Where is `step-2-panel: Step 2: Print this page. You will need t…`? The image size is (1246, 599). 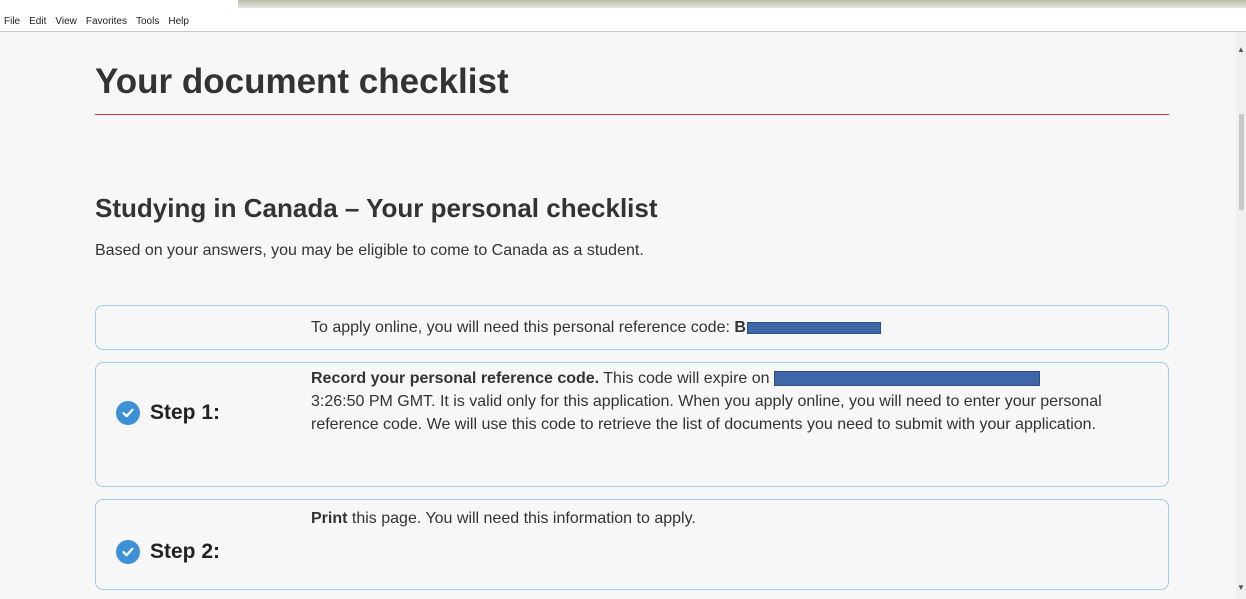
step-2-panel: Step 2: Print this page. You will need t… is located at coordinates (632, 544).